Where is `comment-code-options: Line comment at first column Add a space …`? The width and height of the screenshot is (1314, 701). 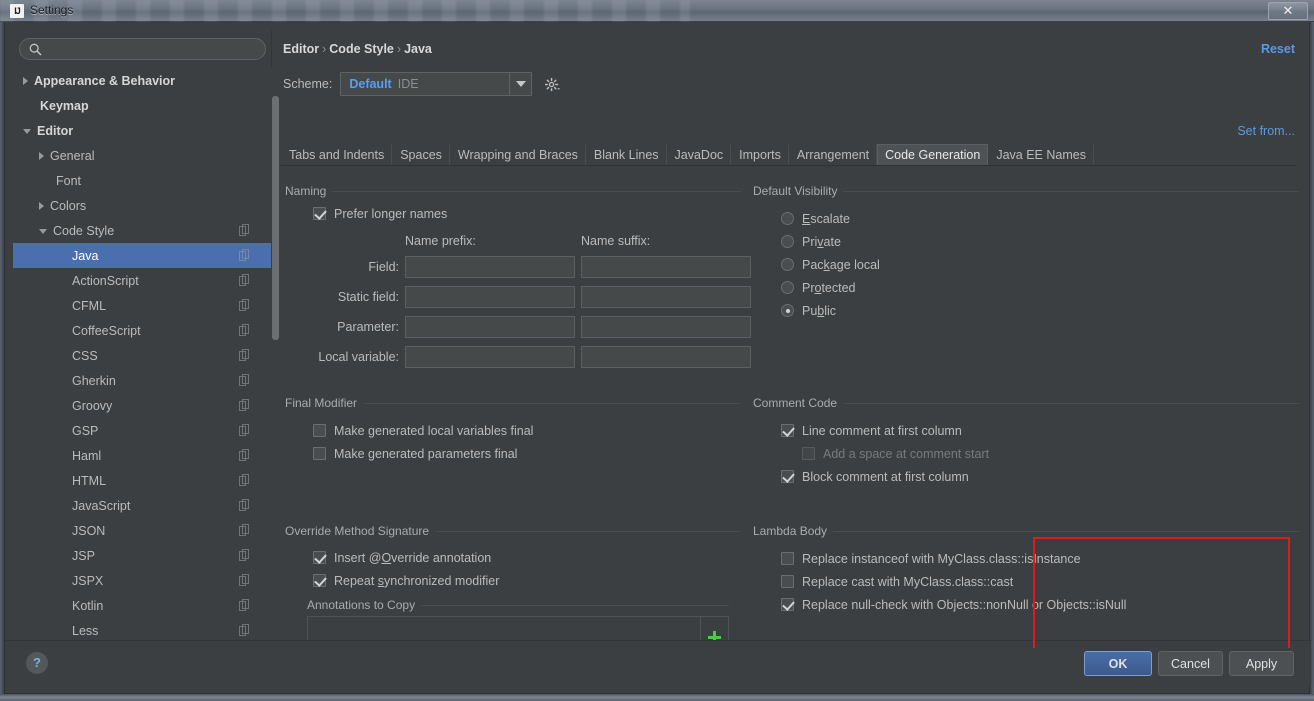 comment-code-options: Line comment at first column Add a space … is located at coordinates (1026, 451).